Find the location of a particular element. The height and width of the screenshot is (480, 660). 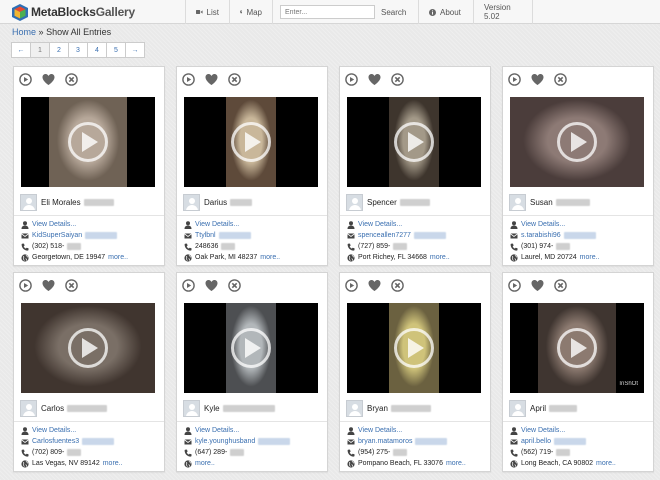

video-player: InShOt is located at coordinates (577, 348).